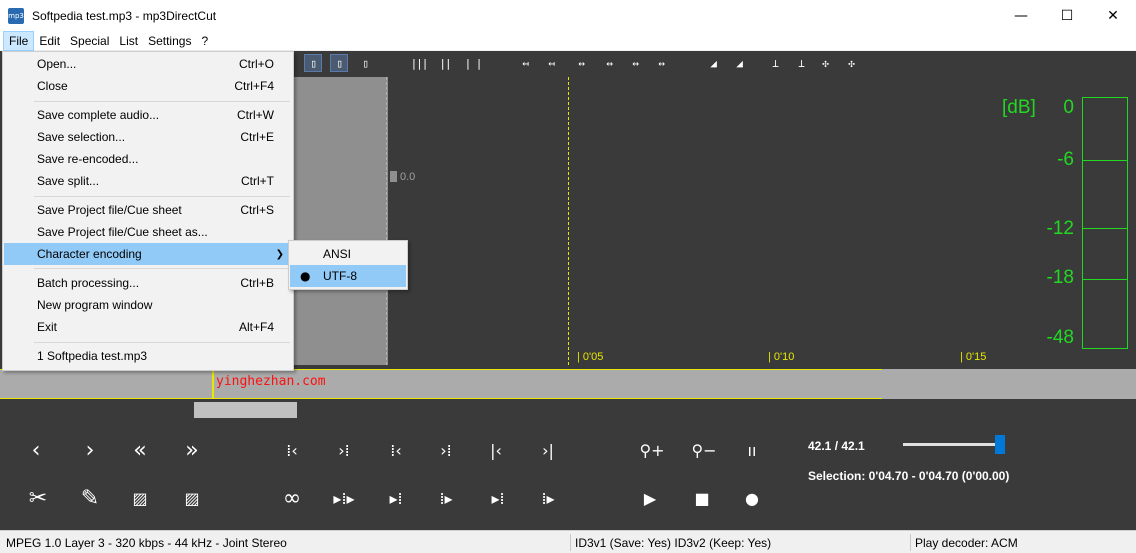  I want to click on split2-icon: ⊥, so click(801, 63).